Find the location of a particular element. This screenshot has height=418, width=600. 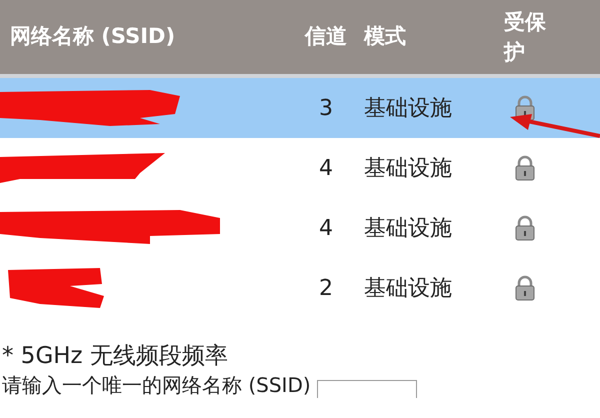

band-note: * 5GHz 无线频段频率 is located at coordinates (115, 356).